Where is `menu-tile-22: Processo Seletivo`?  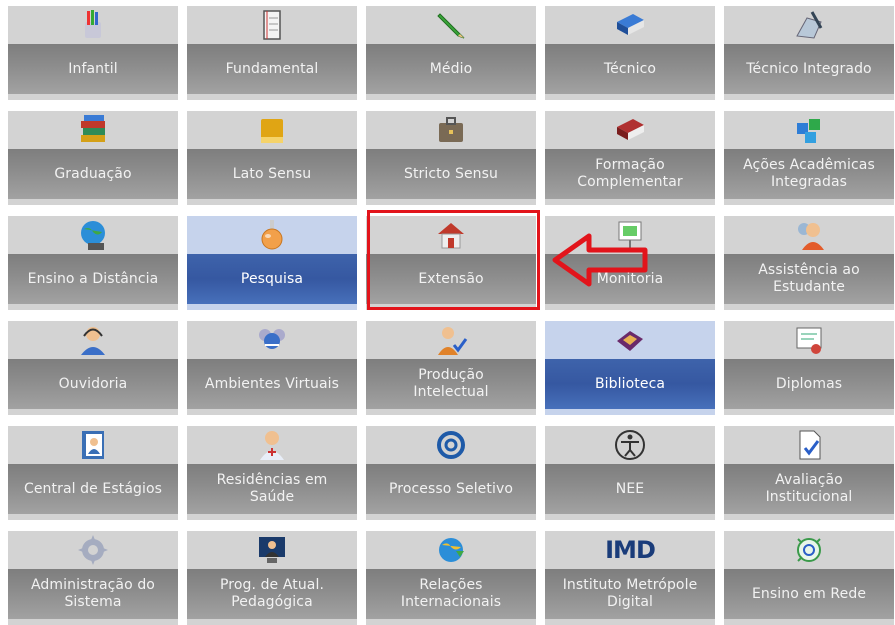
menu-tile-22: Processo Seletivo is located at coordinates (451, 473).